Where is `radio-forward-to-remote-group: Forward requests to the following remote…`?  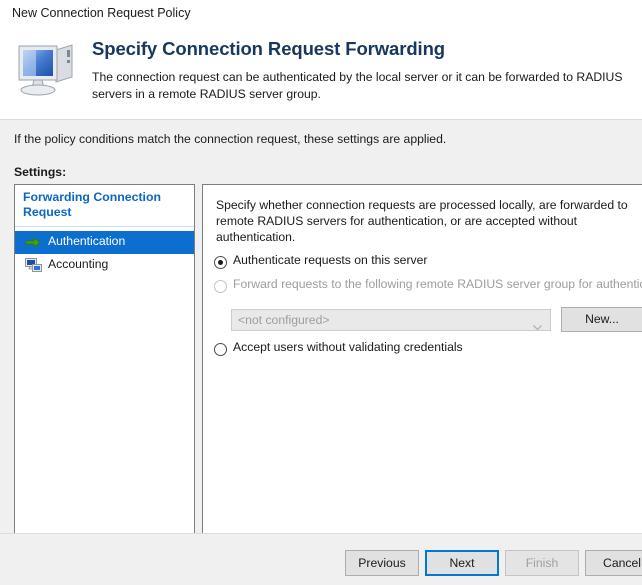
radio-forward-to-remote-group: Forward requests to the following remote… is located at coordinates (428, 287).